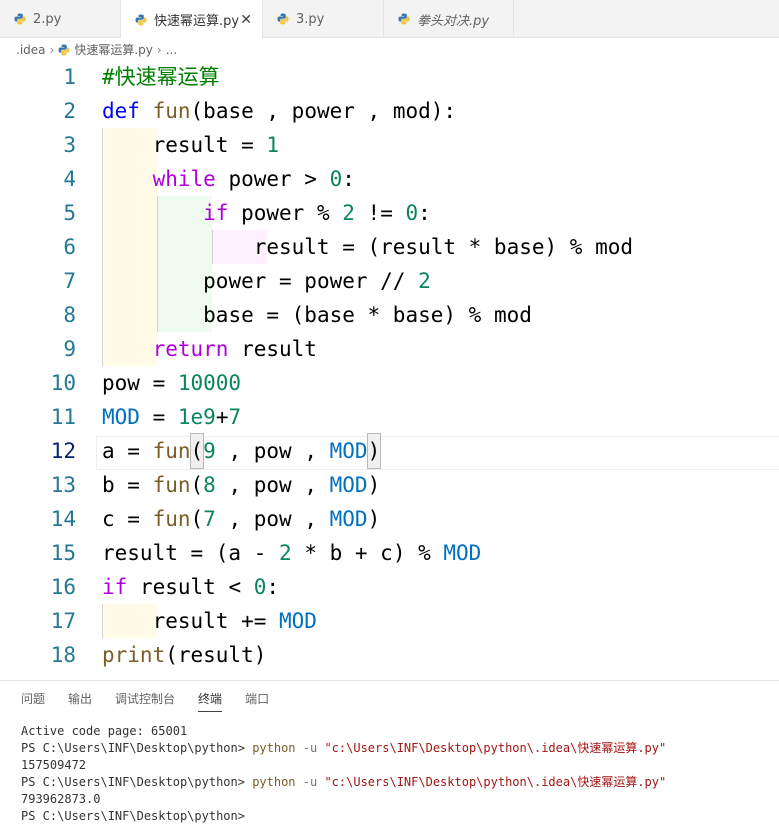 This screenshot has height=827, width=779. What do you see at coordinates (145, 700) in the screenshot?
I see `tab-debug-console: 调试控制台` at bounding box center [145, 700].